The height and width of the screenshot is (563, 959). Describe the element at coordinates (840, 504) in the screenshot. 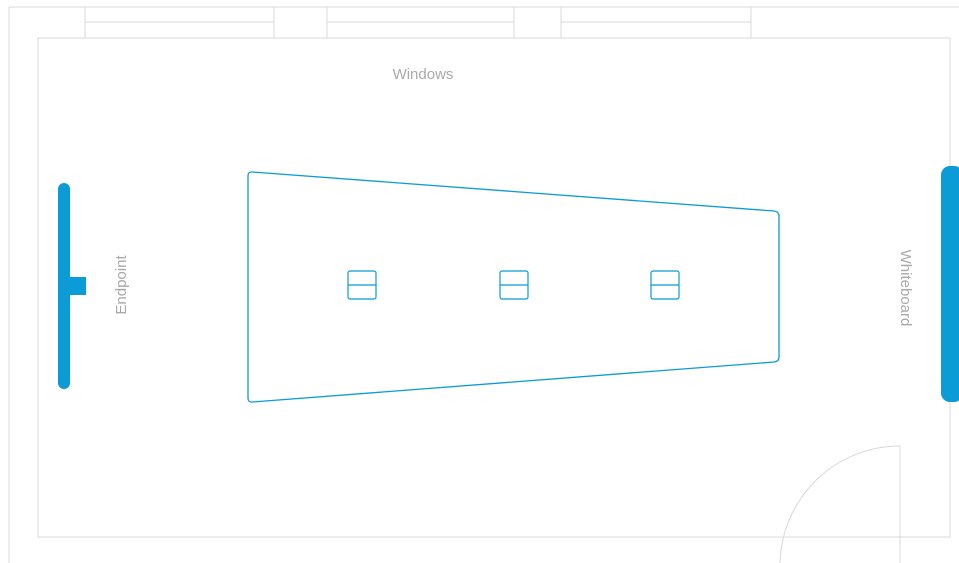

I see `door` at that location.